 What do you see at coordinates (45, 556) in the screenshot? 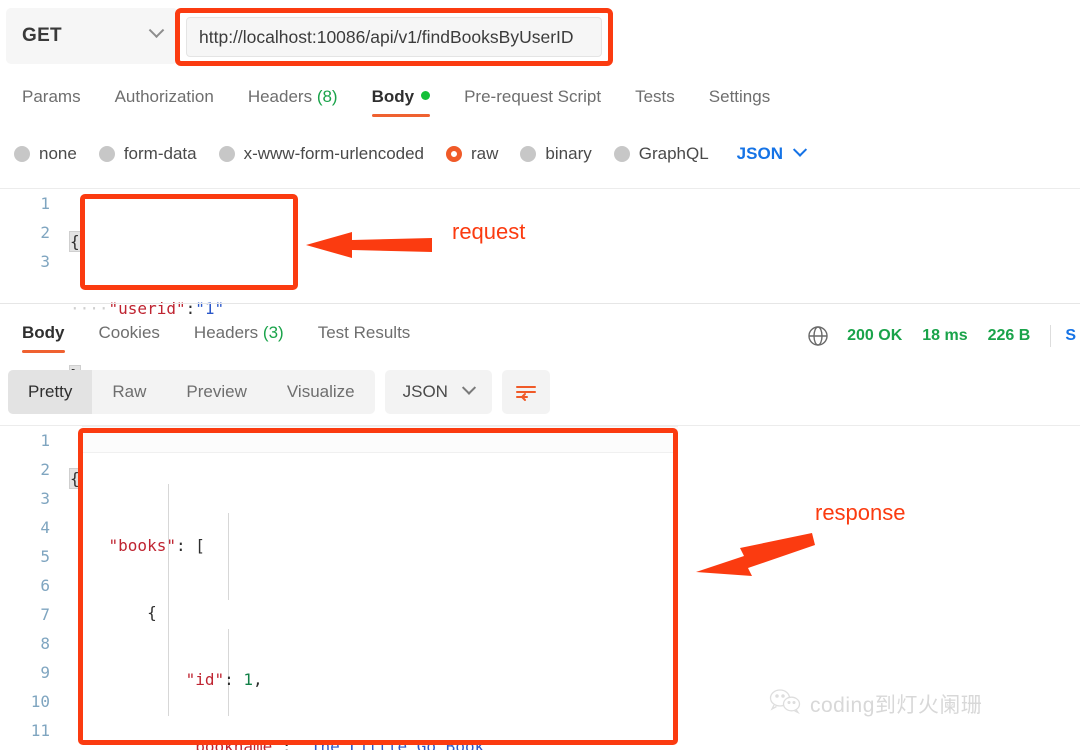
I see `line-number: 5` at bounding box center [45, 556].